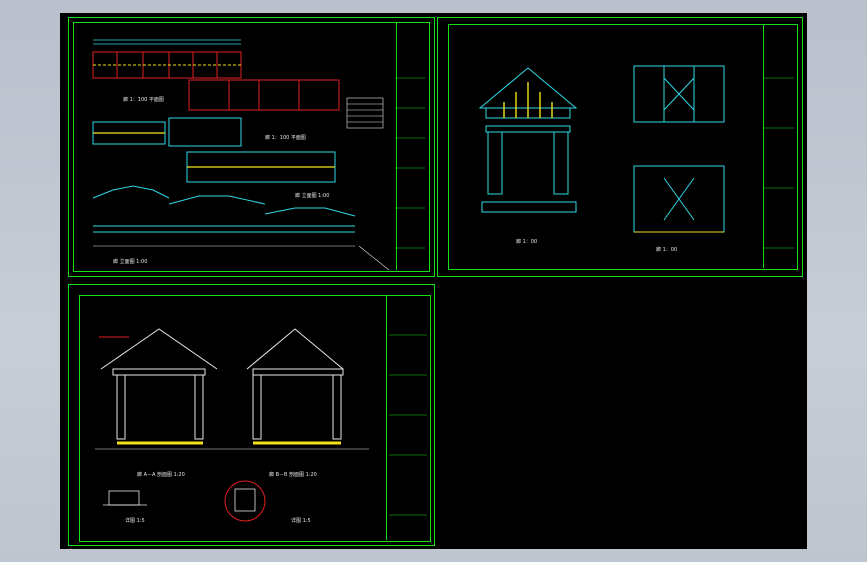  I want to click on lattice-panel, so click(679, 149).